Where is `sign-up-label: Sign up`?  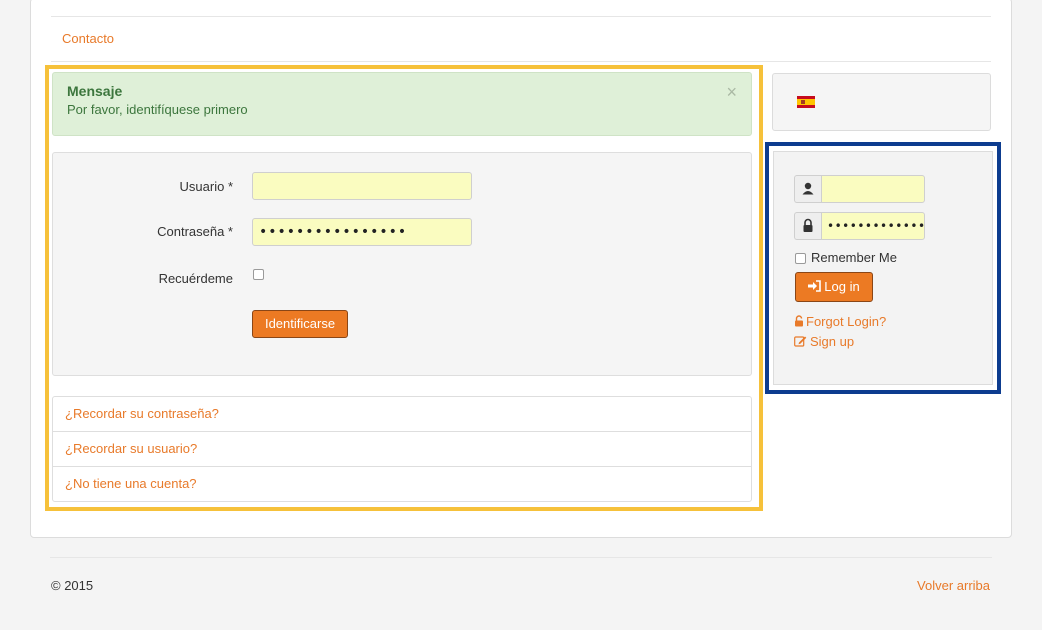 sign-up-label: Sign up is located at coordinates (832, 341).